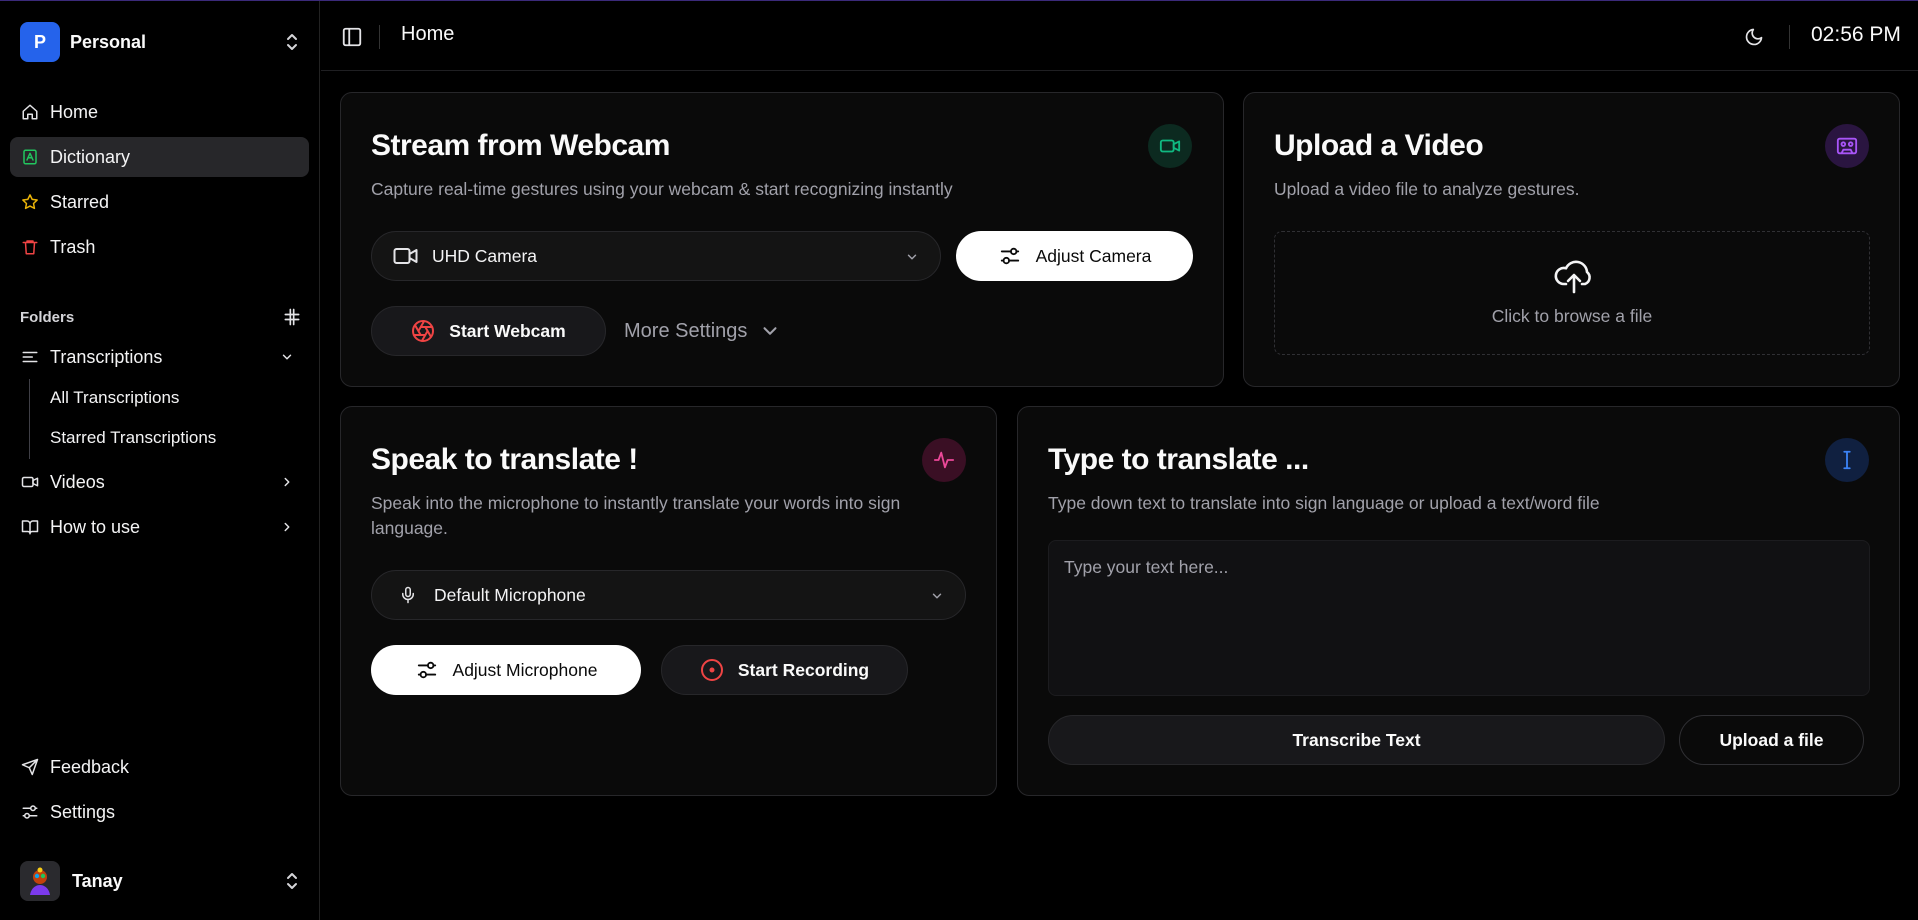 This screenshot has width=1918, height=920. I want to click on cassette-icon, so click(1847, 146).